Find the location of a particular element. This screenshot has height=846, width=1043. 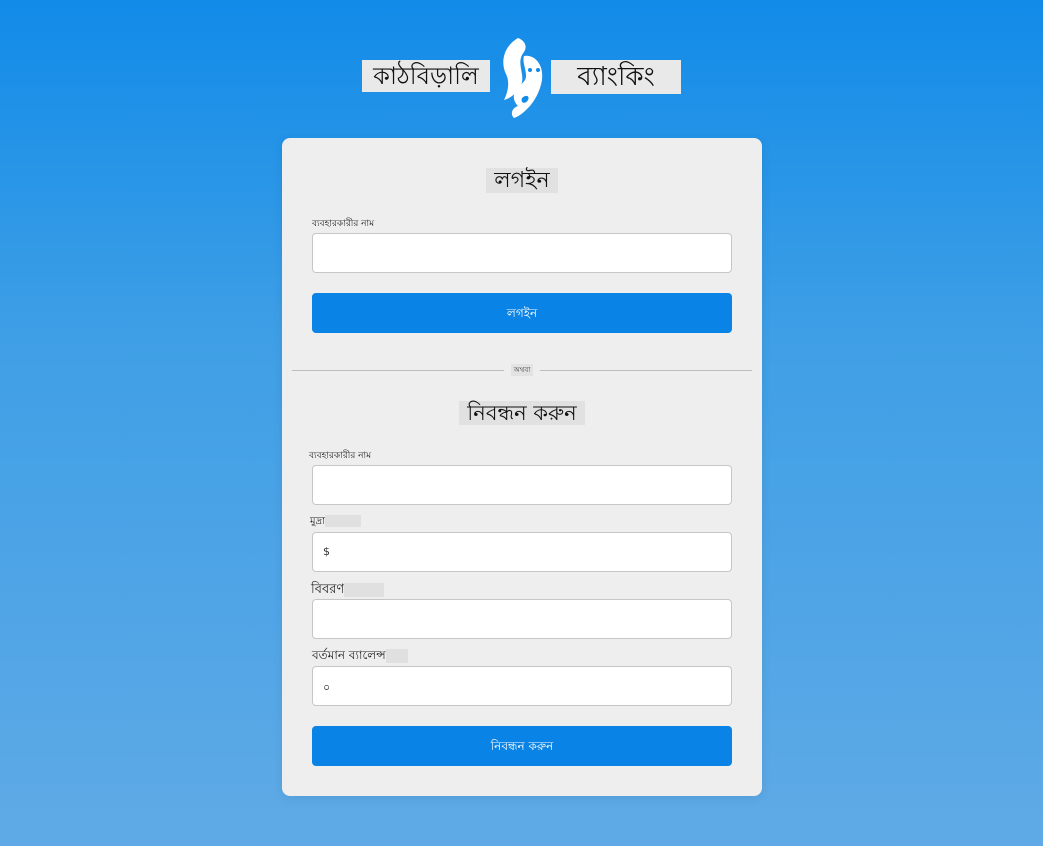

divider-line-right is located at coordinates (646, 370).